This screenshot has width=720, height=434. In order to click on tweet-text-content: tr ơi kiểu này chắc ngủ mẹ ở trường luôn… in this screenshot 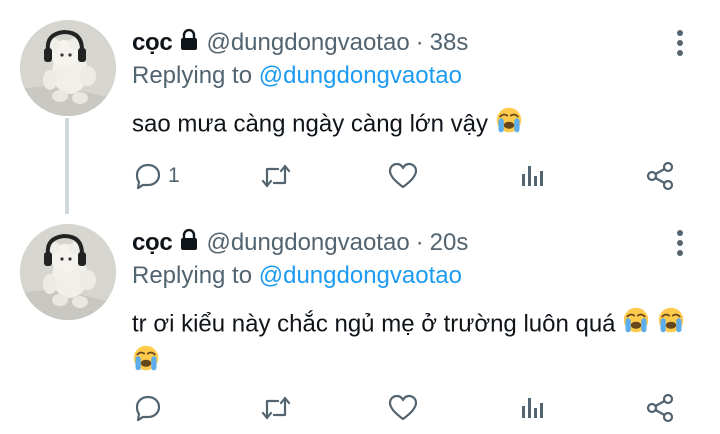, I will do `click(374, 324)`.